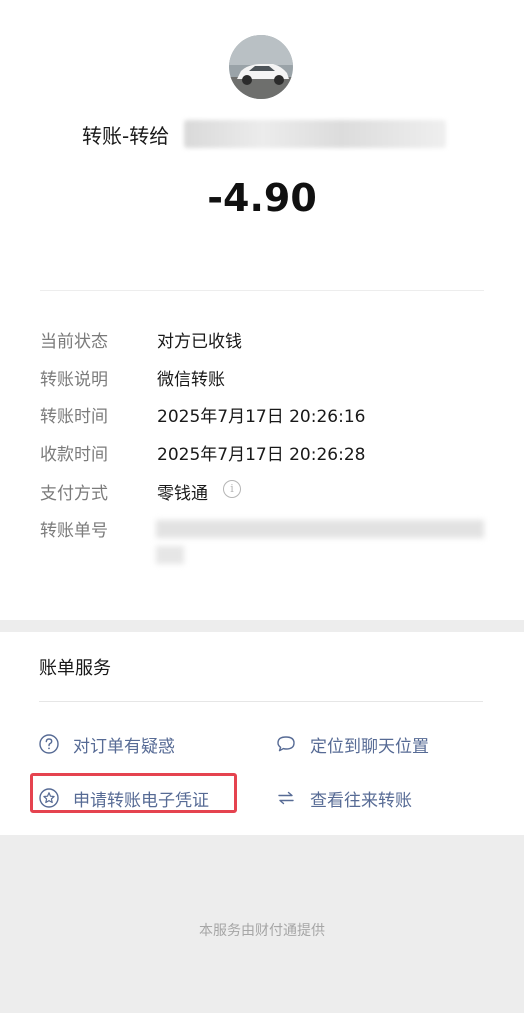 The height and width of the screenshot is (1013, 524). I want to click on detail-value: 2025年7月17日 20:26:28, so click(261, 455).